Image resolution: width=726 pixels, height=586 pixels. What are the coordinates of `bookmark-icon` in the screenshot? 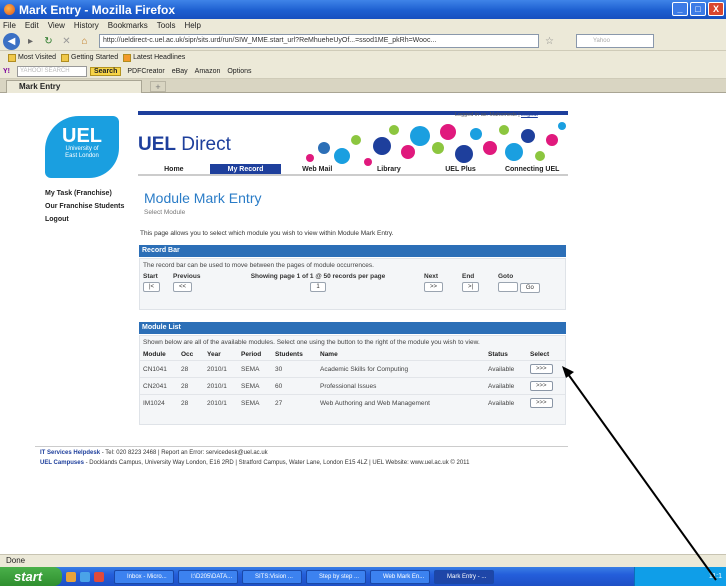 It's located at (65, 57).